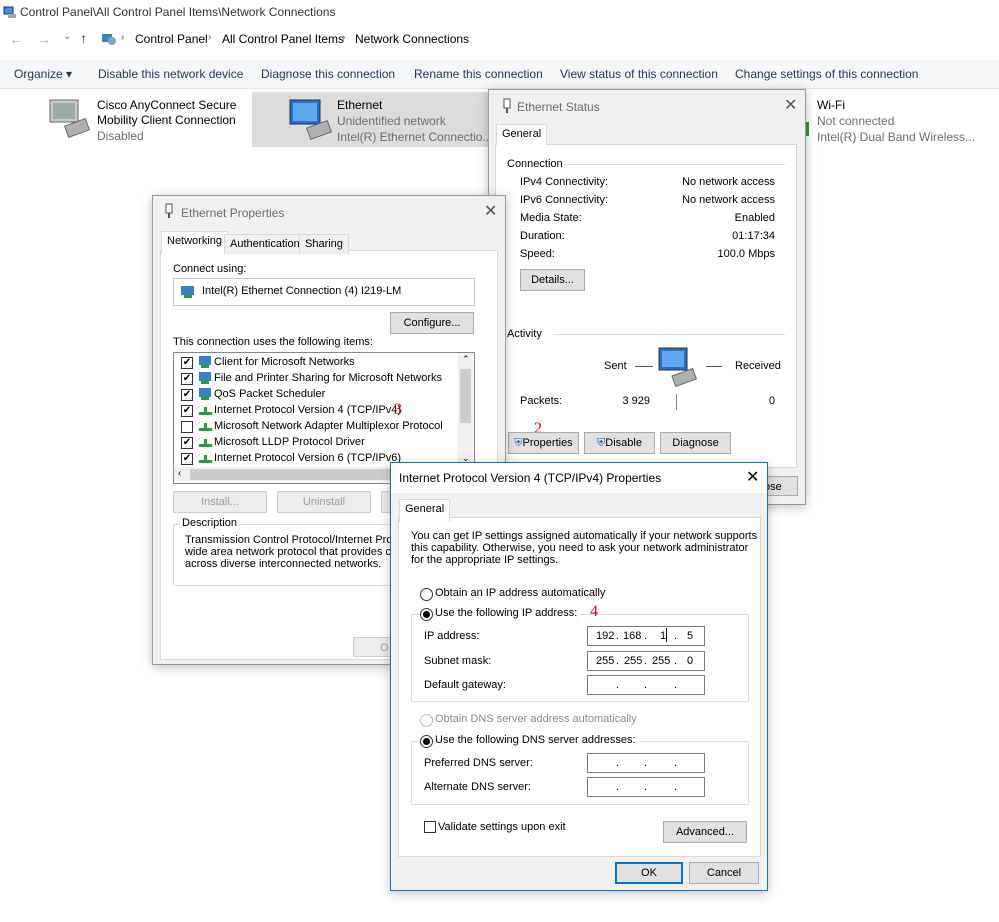 This screenshot has width=999, height=922. I want to click on view-status-button: View status of this connection, so click(639, 74).